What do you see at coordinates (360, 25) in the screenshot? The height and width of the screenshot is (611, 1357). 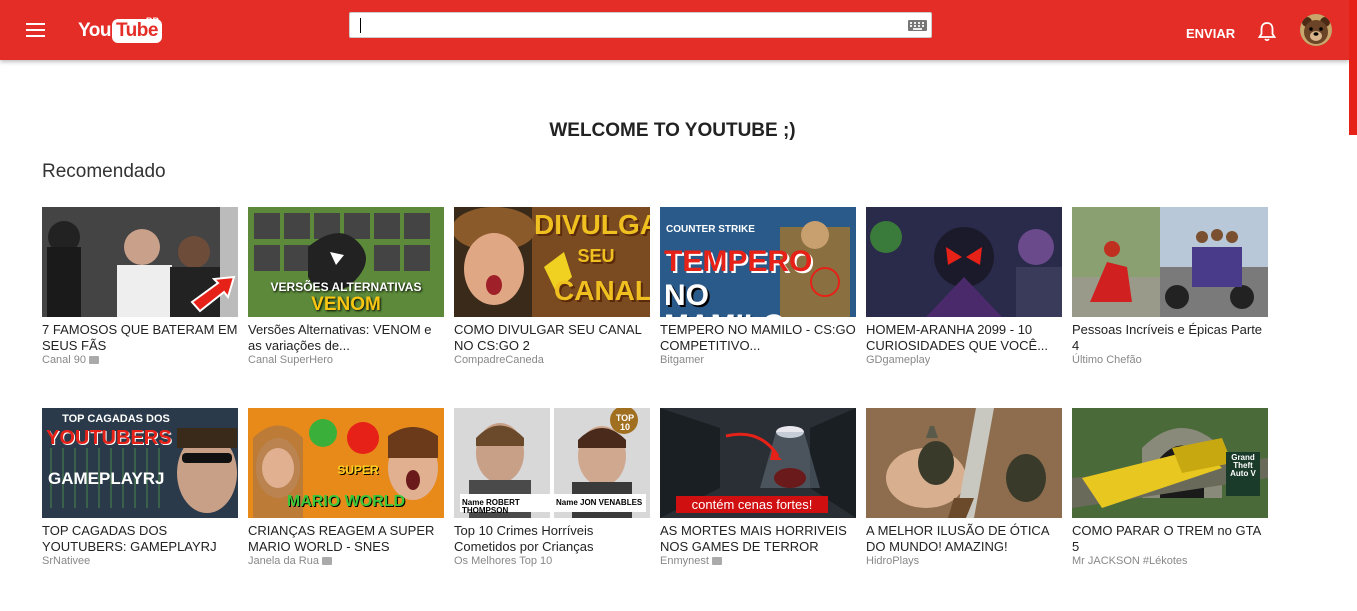 I see `text-caret` at bounding box center [360, 25].